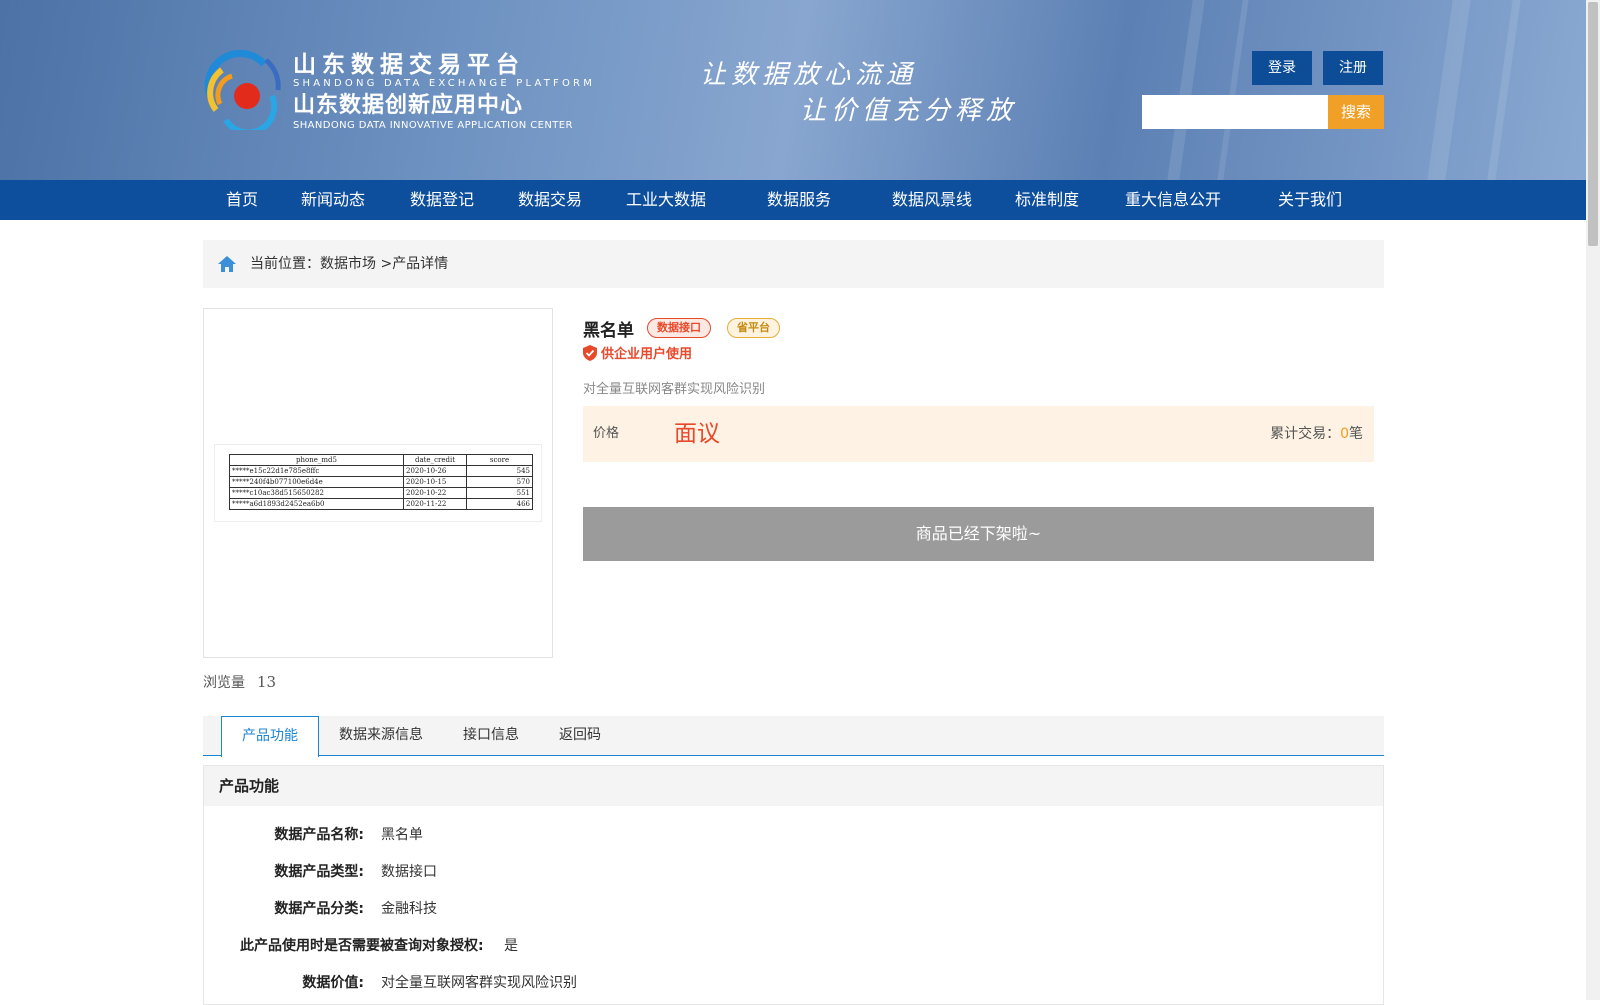 The height and width of the screenshot is (1005, 1600). I want to click on login-button: 登录, so click(1282, 68).